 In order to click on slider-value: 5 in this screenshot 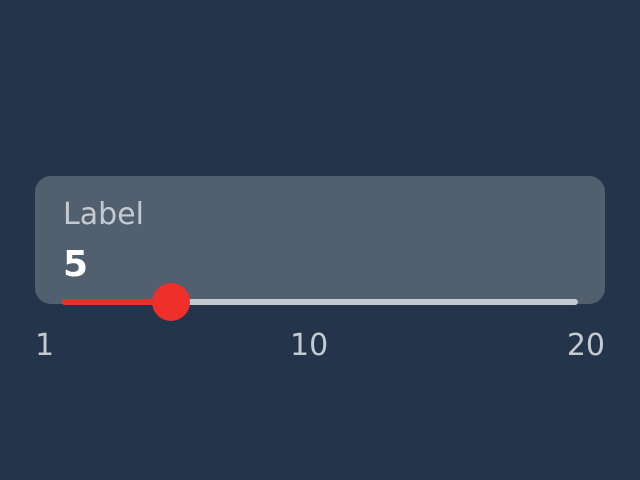, I will do `click(76, 264)`.